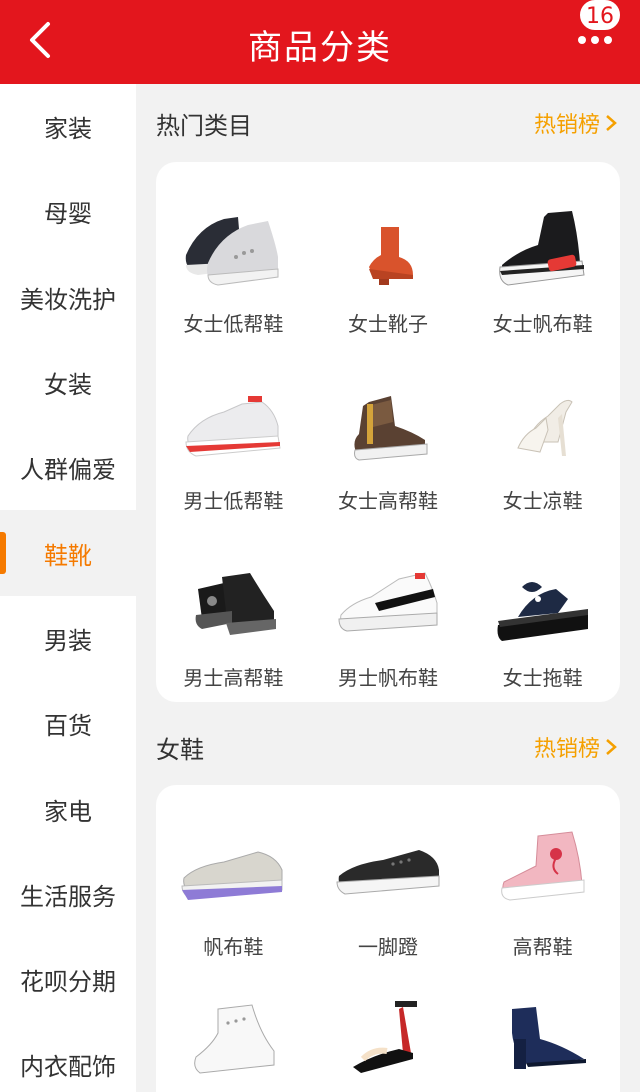 This screenshot has height=1092, width=640. Describe the element at coordinates (204, 125) in the screenshot. I see `section-title: 热门类目` at that location.